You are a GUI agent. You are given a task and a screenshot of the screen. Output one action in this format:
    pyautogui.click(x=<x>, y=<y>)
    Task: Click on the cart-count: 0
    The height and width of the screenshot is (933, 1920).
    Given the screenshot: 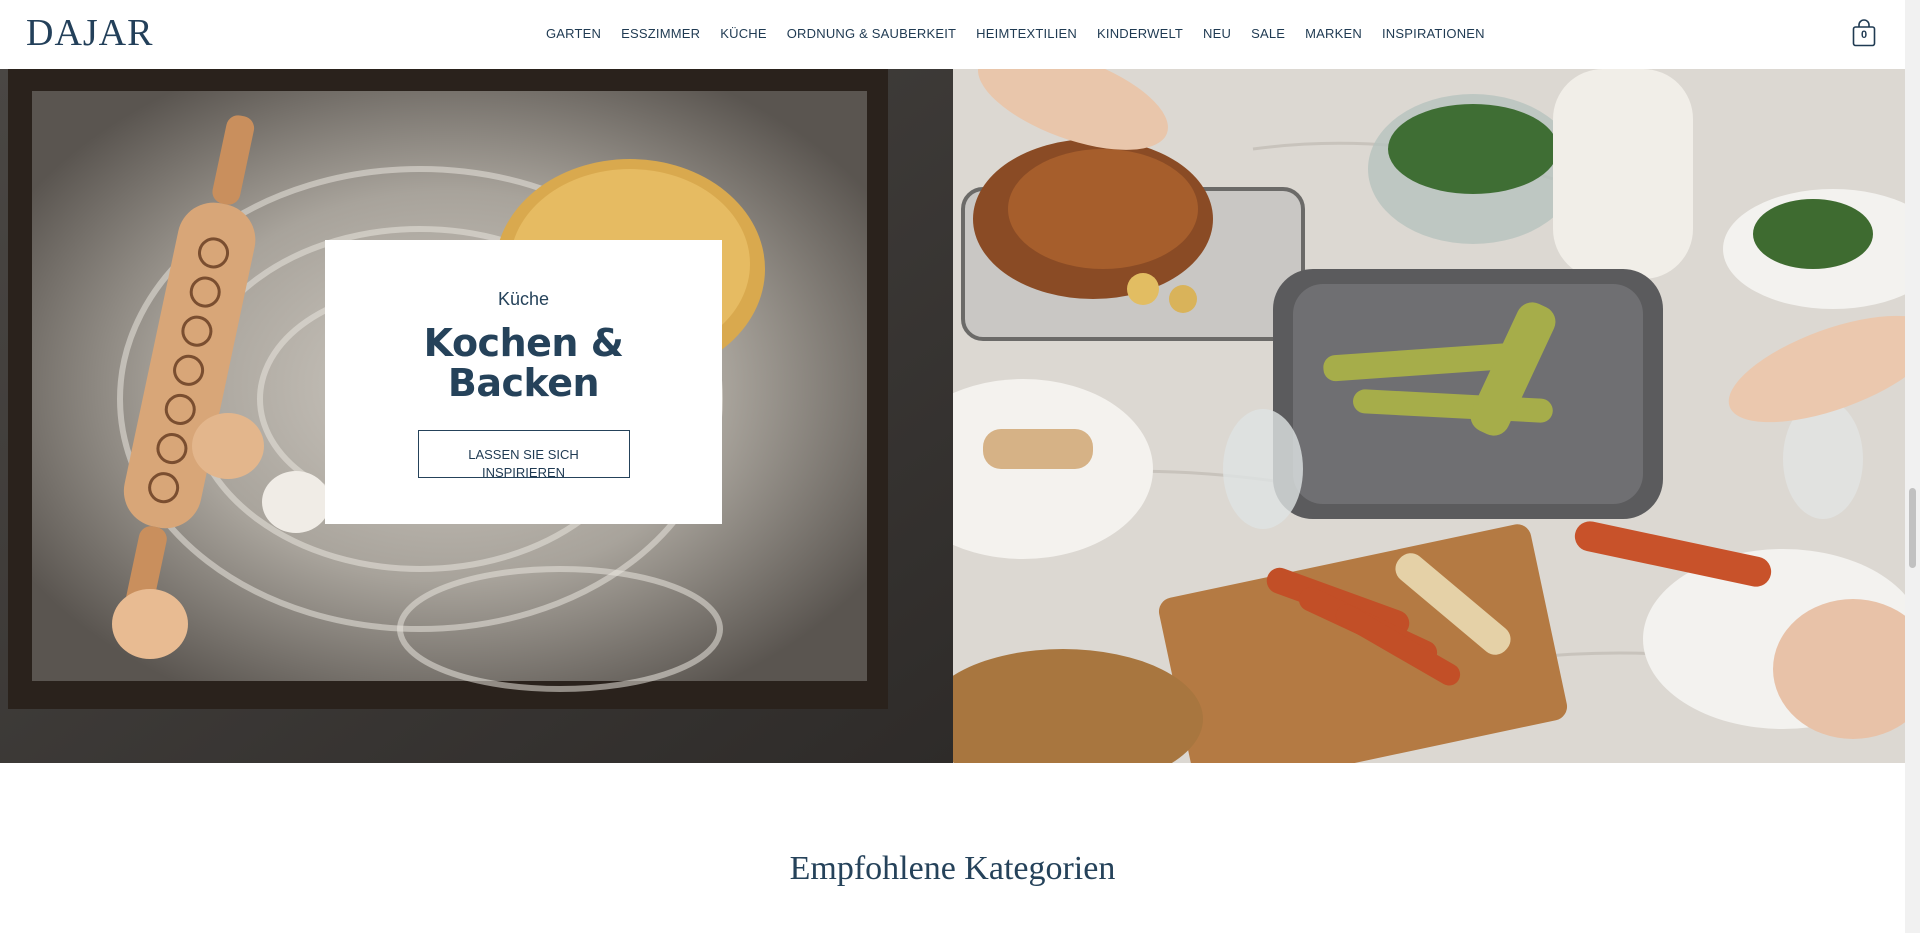 What is the action you would take?
    pyautogui.click(x=1864, y=35)
    